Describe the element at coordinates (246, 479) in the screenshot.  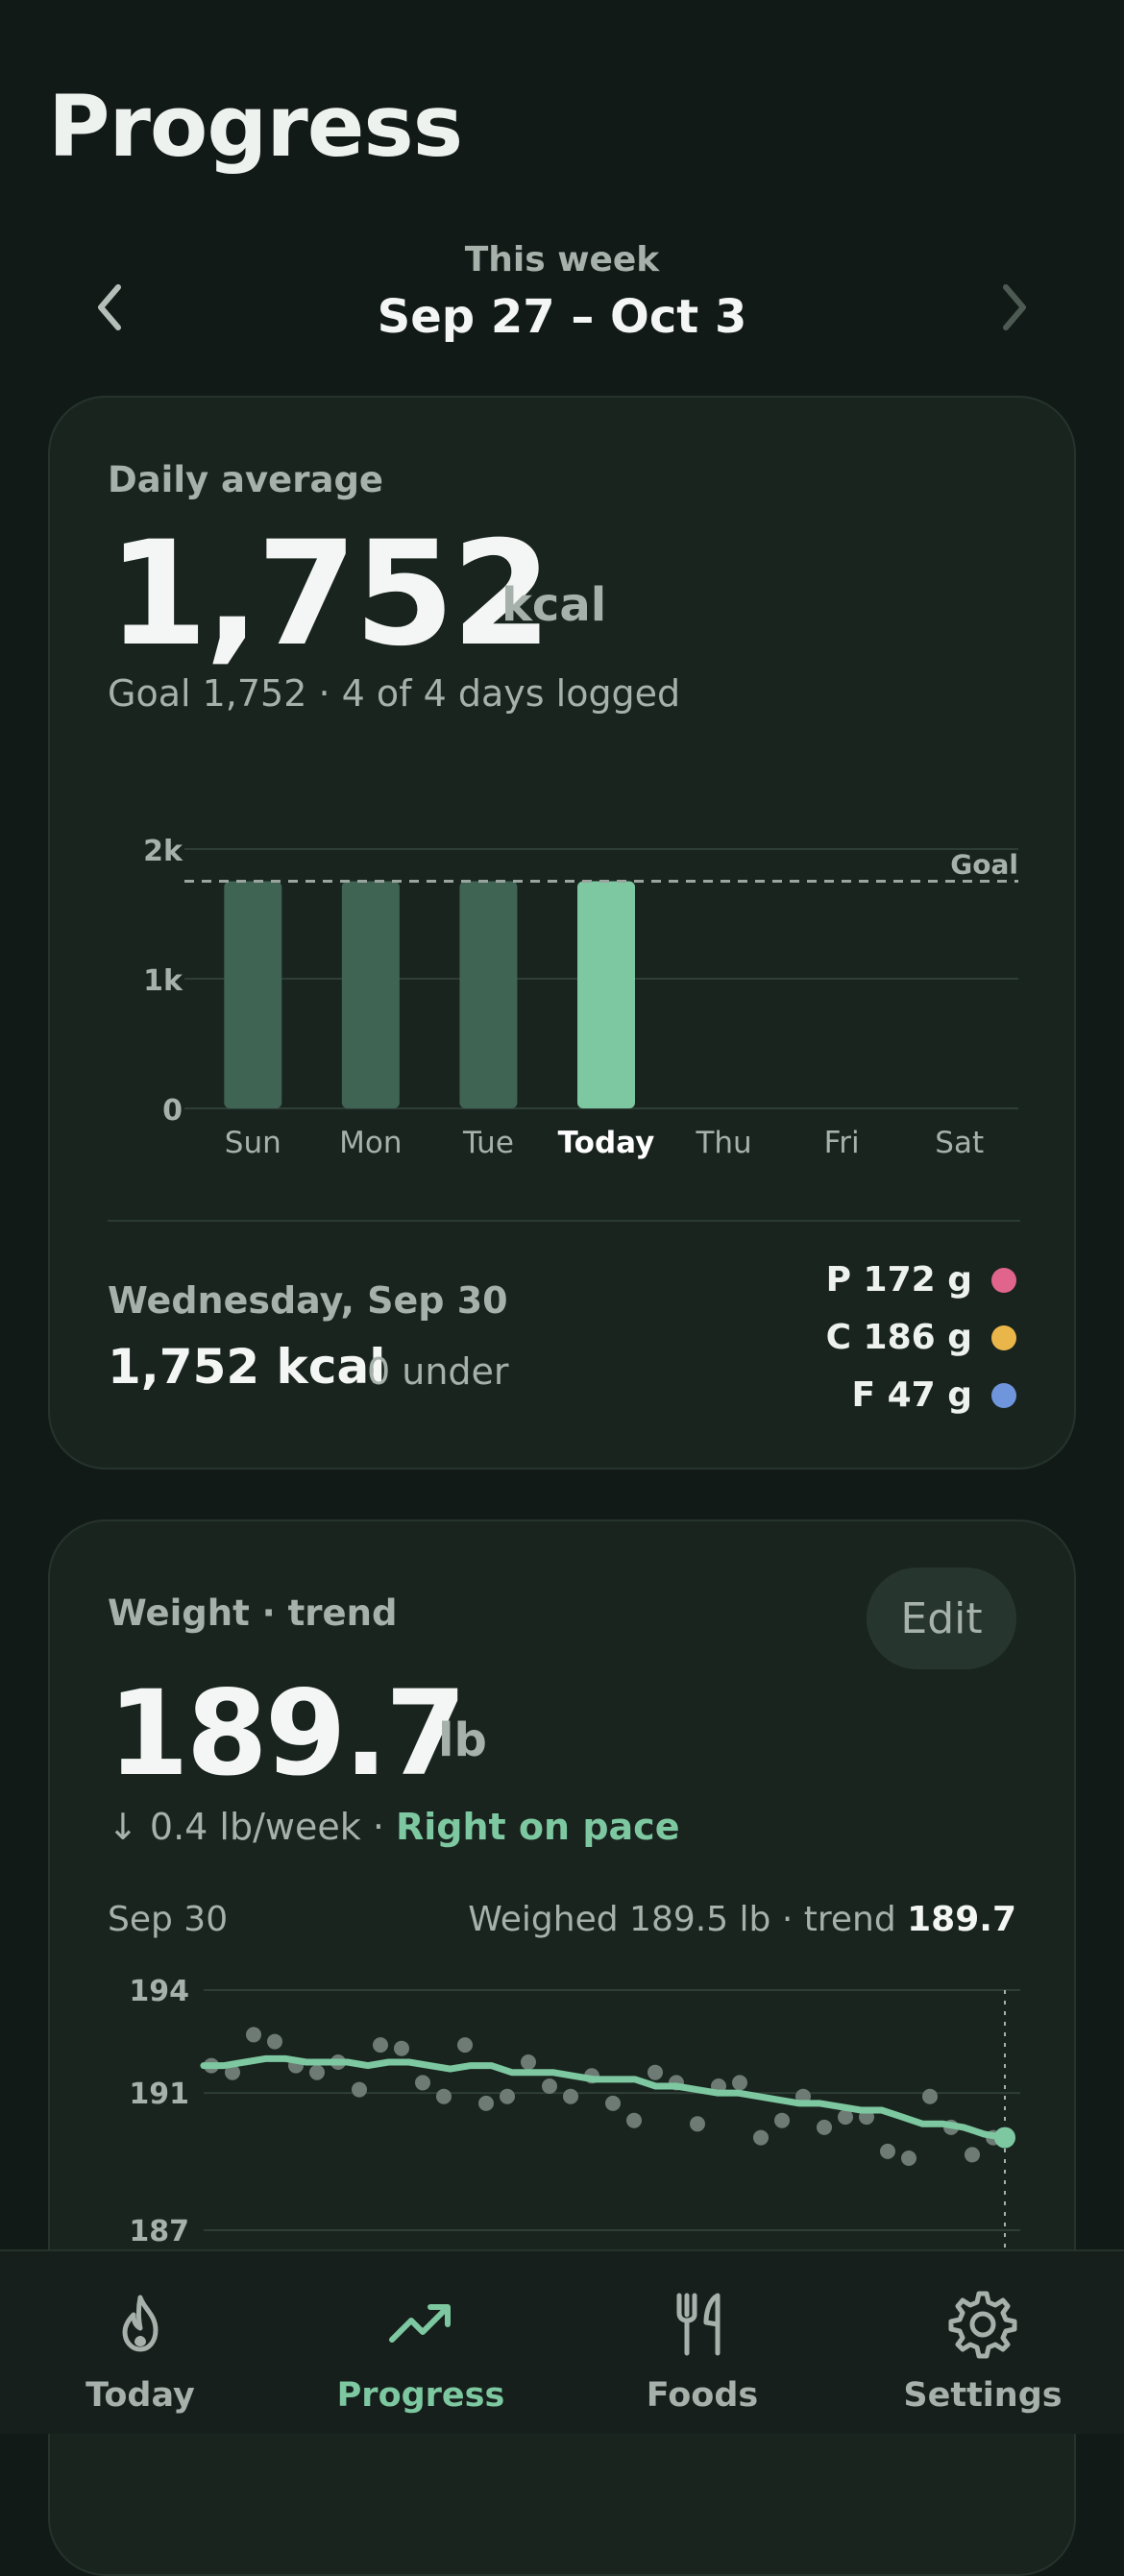
I see `daily-average-label: Daily average` at that location.